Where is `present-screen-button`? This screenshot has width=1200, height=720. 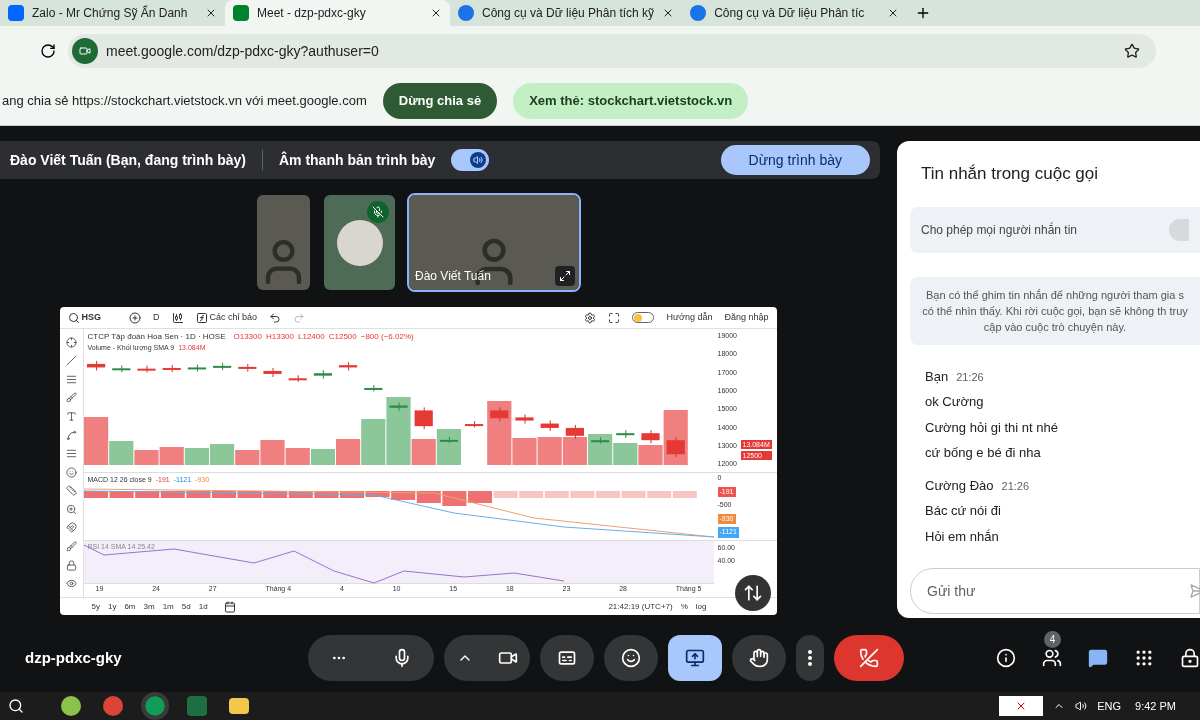
present-screen-button is located at coordinates (695, 658).